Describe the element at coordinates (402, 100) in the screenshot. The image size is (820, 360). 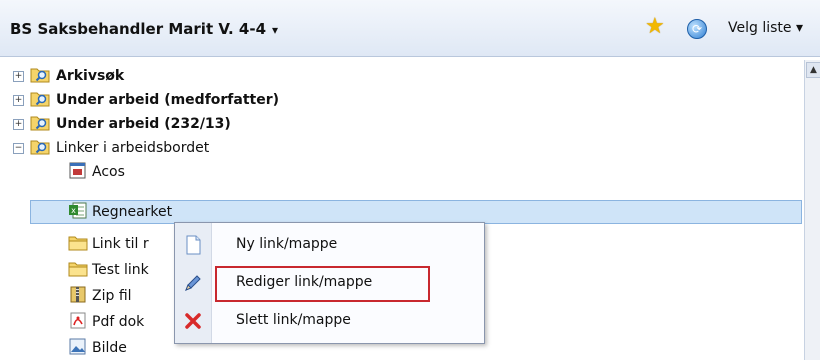
I see `tree-item-under-arbeid-medforfatter: + Under arbeid (medforfatter)` at that location.